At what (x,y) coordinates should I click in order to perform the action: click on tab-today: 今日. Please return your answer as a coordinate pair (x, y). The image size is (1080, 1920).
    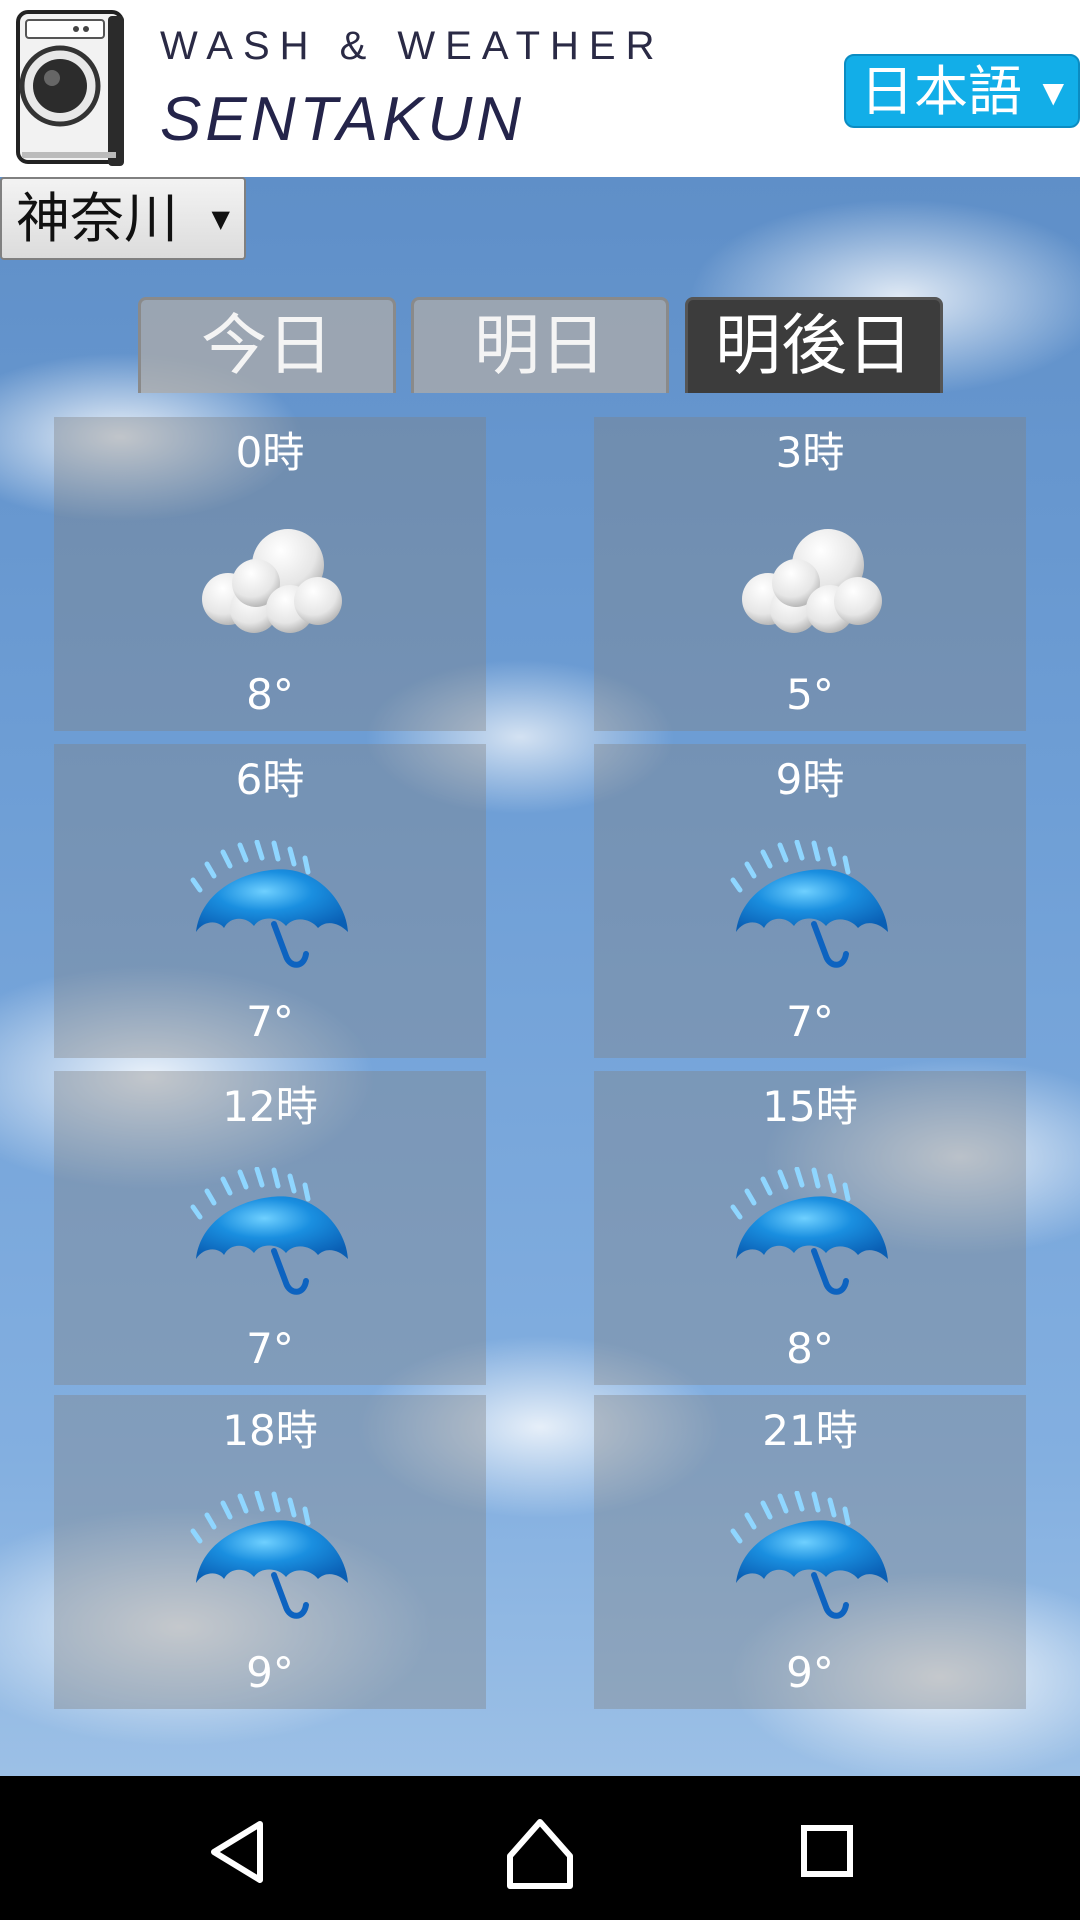
    Looking at the image, I should click on (267, 345).